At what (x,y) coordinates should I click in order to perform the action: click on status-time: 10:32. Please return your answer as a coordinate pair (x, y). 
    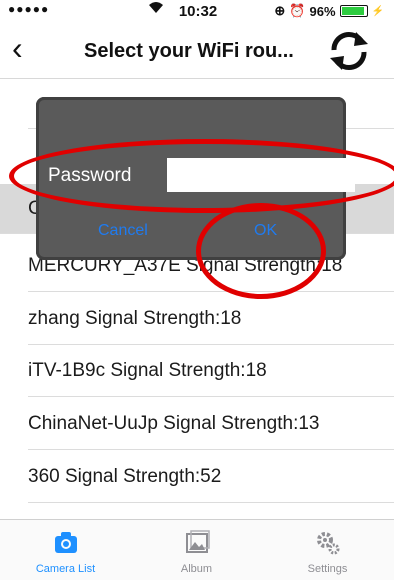
    Looking at the image, I should click on (198, 11).